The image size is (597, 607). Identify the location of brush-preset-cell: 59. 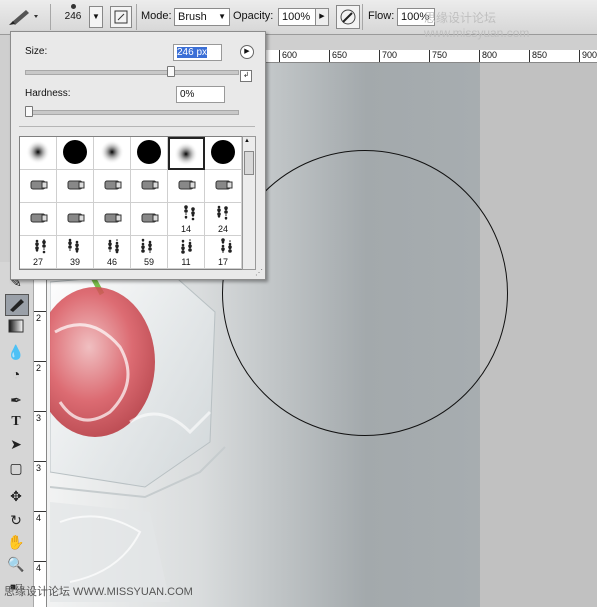
(149, 252).